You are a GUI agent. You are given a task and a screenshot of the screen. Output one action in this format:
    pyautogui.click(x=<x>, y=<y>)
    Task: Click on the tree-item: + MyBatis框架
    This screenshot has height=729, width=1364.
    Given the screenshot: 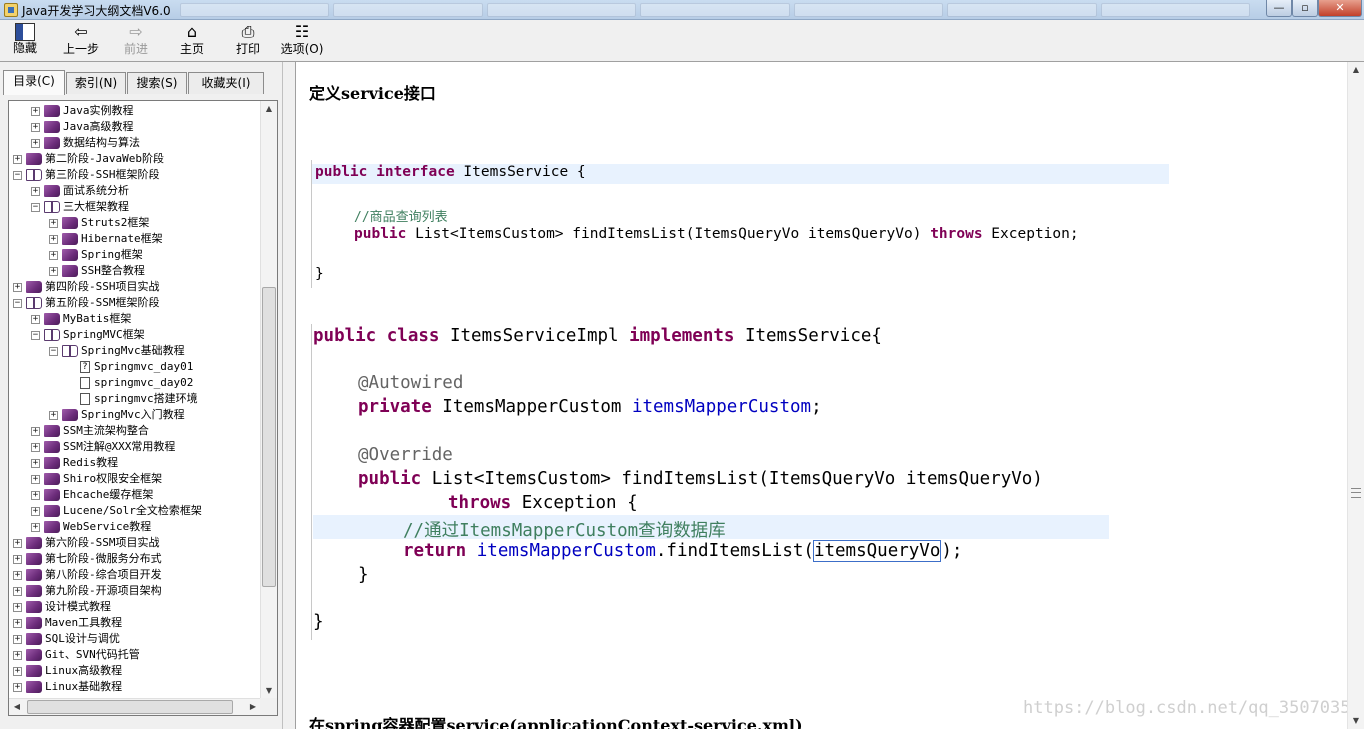 What is the action you would take?
    pyautogui.click(x=81, y=319)
    